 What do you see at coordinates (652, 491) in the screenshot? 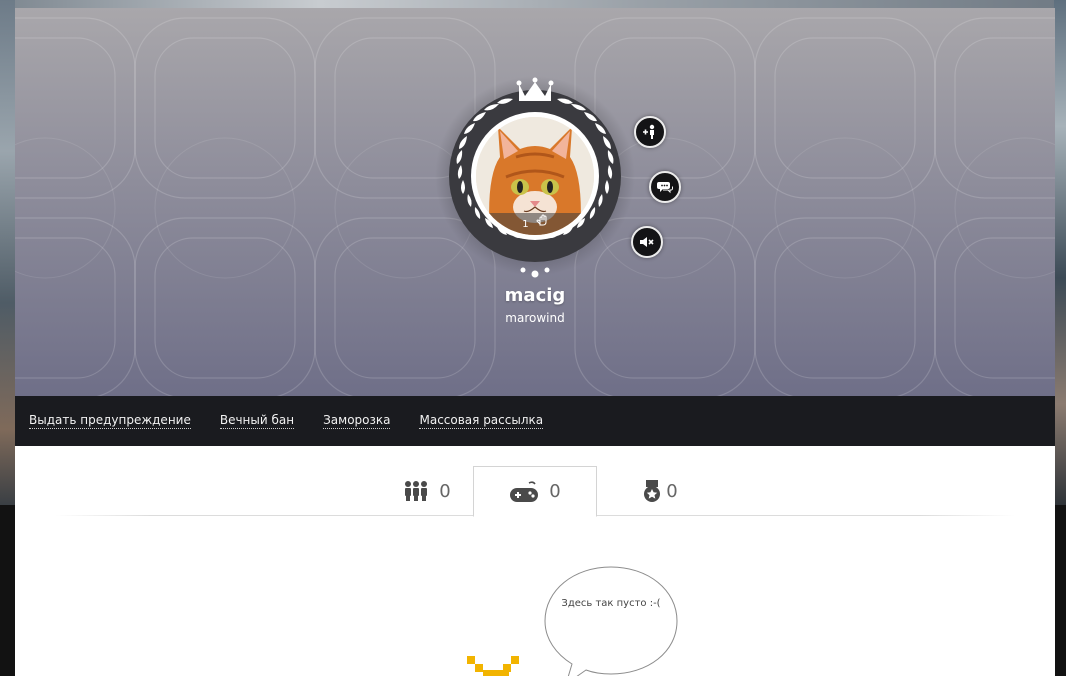
I see `medal-icon` at bounding box center [652, 491].